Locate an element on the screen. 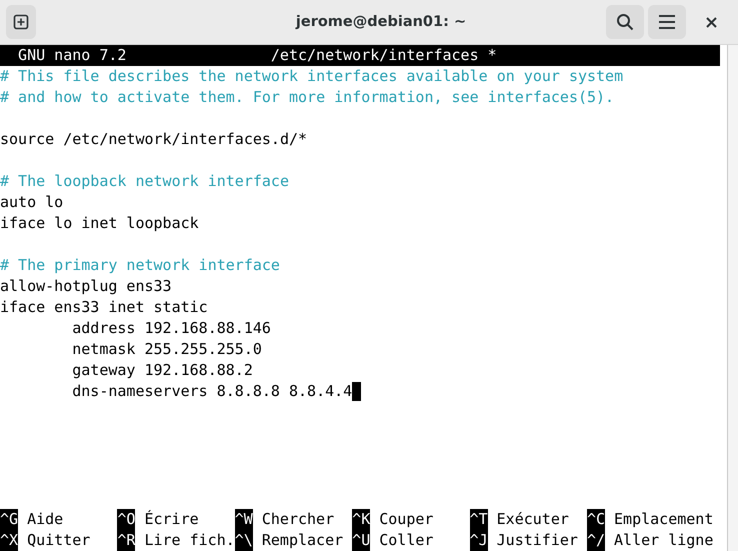  code-line: netmask 255.255.255.0 is located at coordinates (166, 349).